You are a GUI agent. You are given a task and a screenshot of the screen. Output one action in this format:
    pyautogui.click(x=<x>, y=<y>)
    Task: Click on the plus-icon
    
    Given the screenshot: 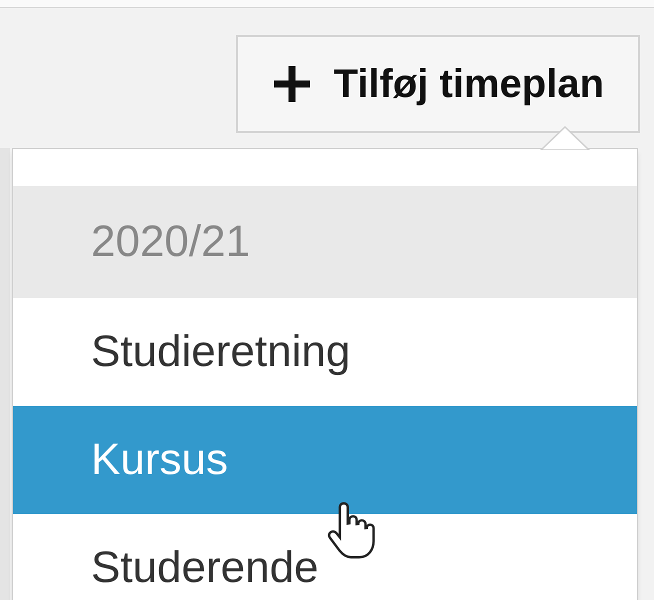 What is the action you would take?
    pyautogui.click(x=292, y=84)
    